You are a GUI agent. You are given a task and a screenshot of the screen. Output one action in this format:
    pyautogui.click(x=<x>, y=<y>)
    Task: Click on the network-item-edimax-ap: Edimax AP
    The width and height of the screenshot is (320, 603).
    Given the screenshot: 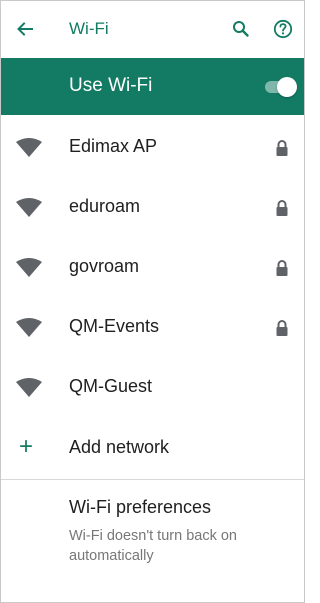 What is the action you would take?
    pyautogui.click(x=152, y=148)
    